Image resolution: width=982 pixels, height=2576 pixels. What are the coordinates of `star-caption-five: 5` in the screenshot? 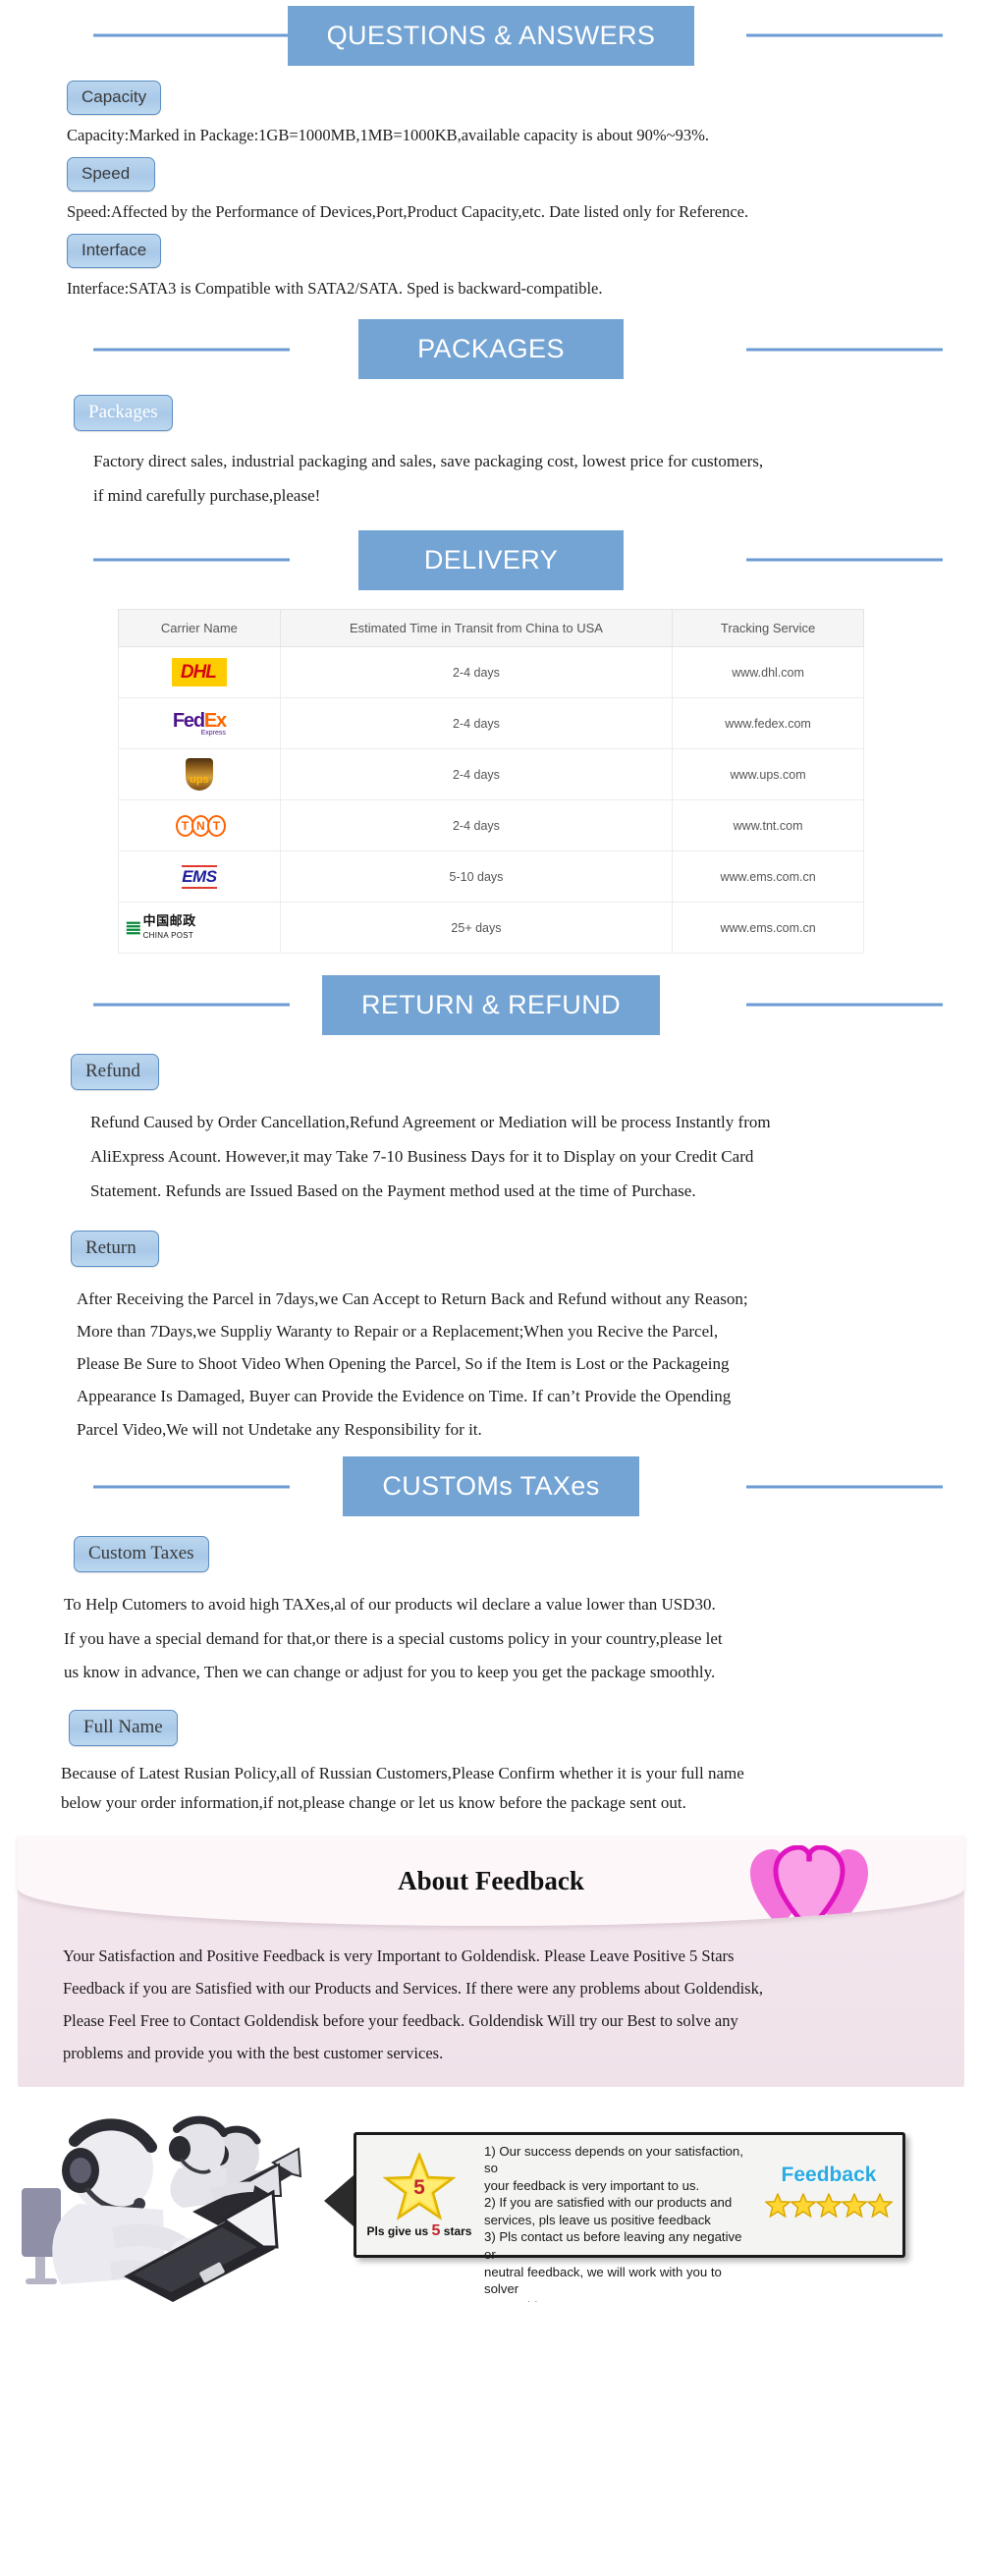 It's located at (436, 2231).